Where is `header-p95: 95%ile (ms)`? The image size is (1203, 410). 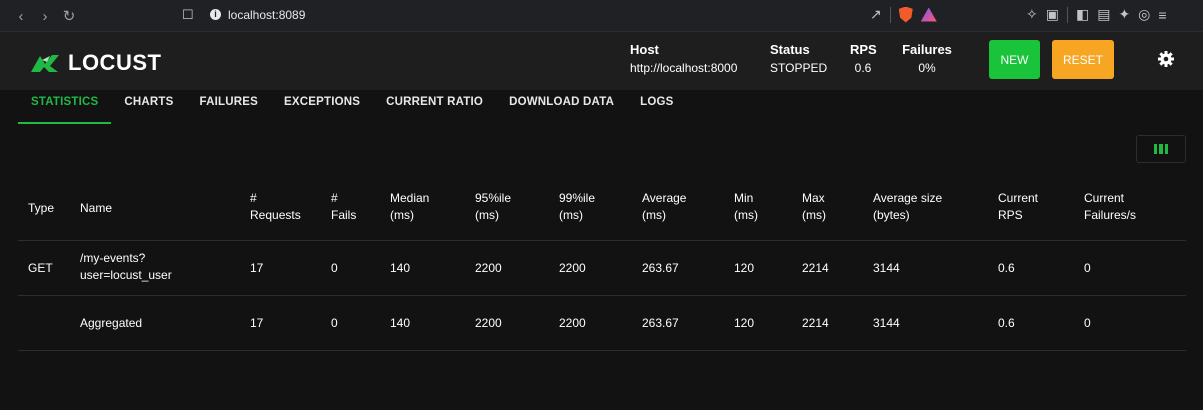 header-p95: 95%ile (ms) is located at coordinates (493, 207).